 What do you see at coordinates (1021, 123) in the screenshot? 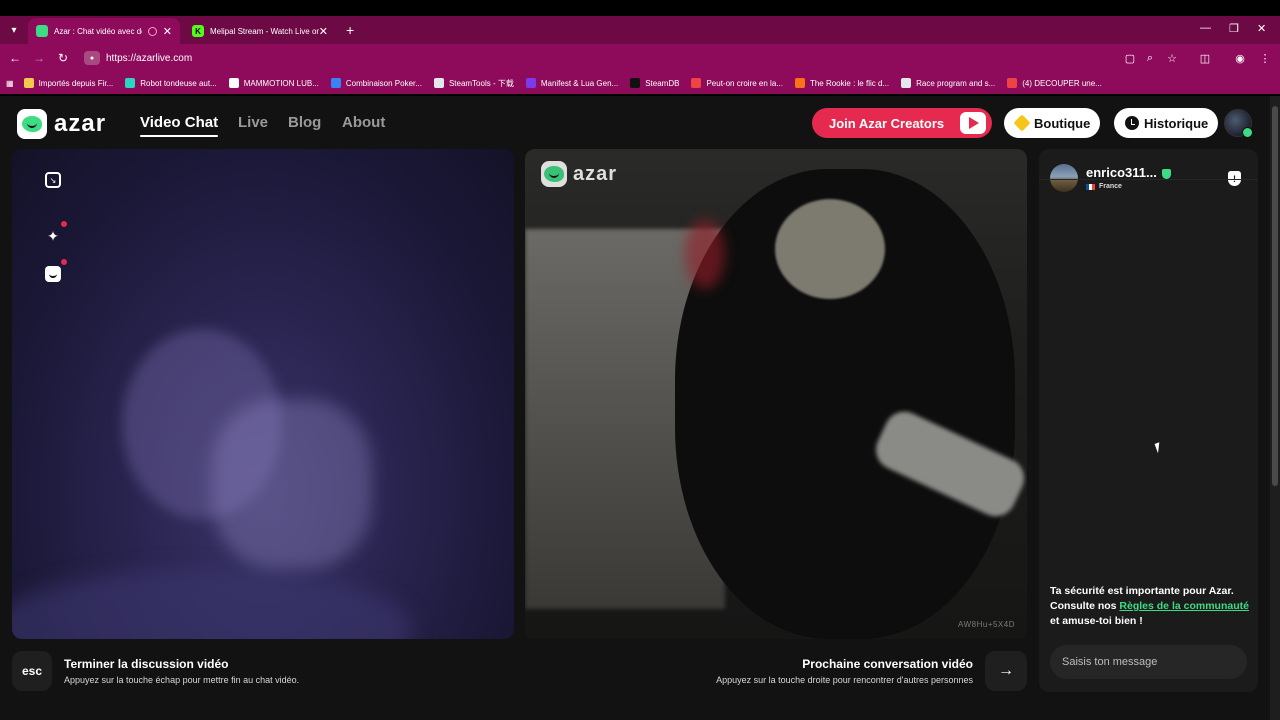
I see `diamond-icon` at bounding box center [1021, 123].